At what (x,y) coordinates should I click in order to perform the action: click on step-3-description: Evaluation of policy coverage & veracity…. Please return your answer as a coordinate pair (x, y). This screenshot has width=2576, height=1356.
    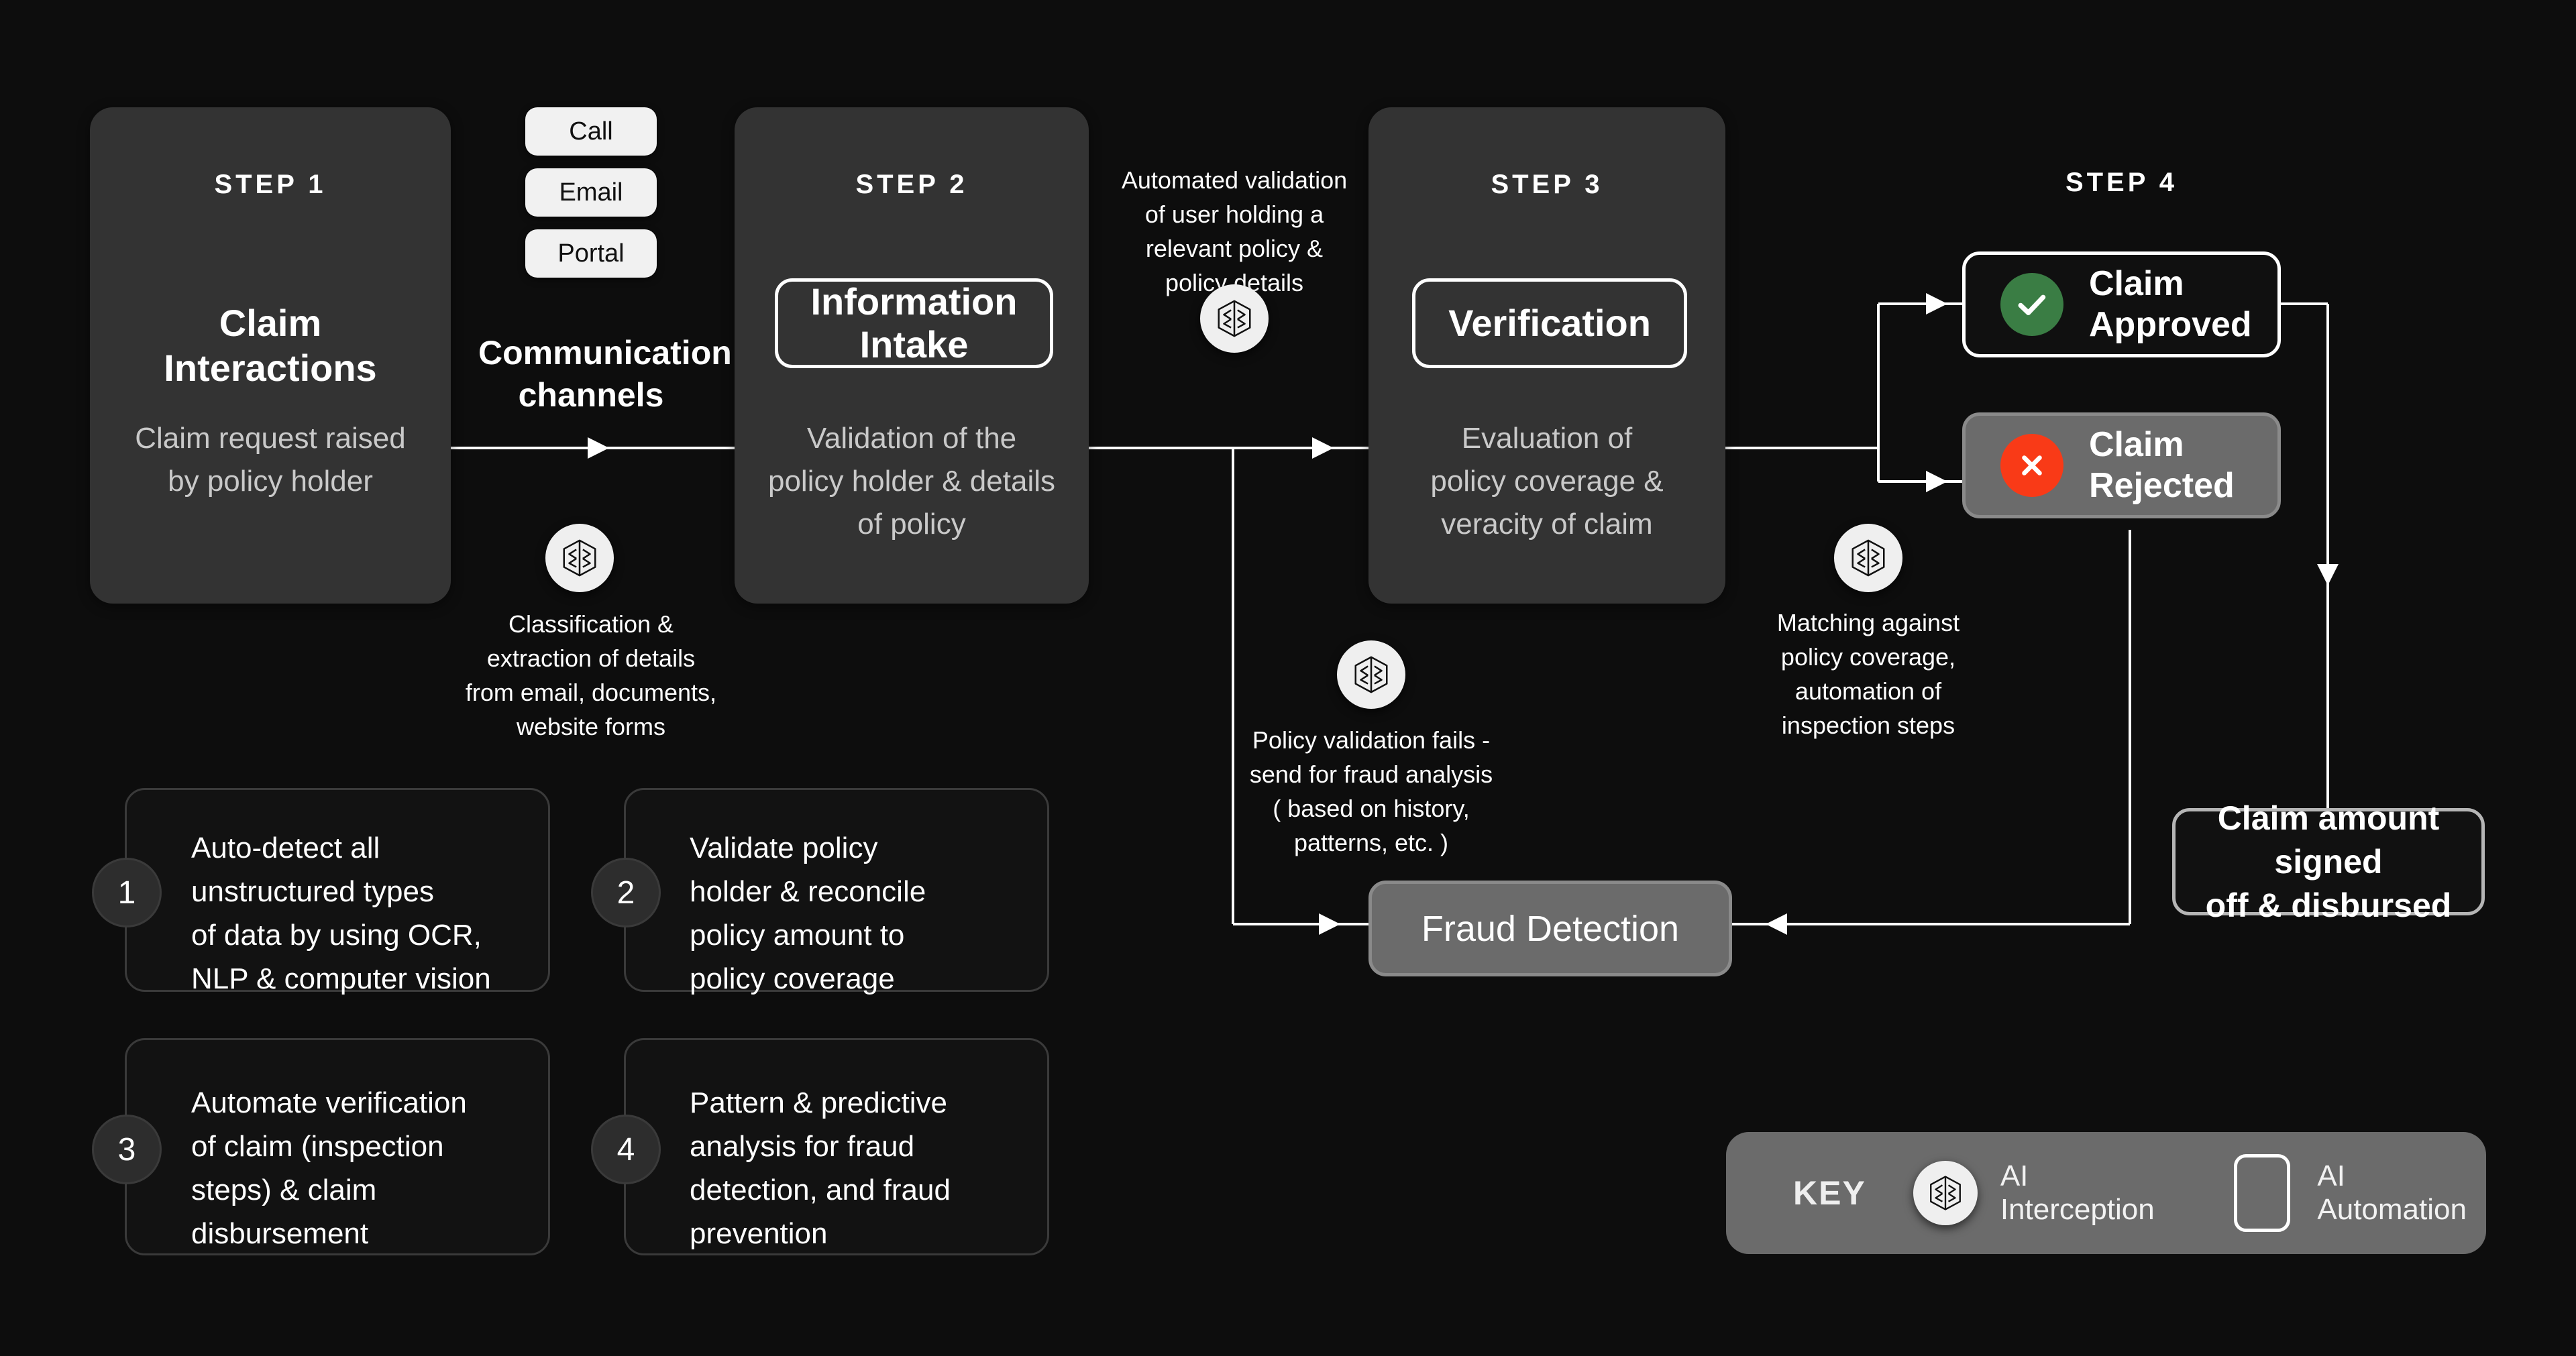
    Looking at the image, I should click on (1546, 481).